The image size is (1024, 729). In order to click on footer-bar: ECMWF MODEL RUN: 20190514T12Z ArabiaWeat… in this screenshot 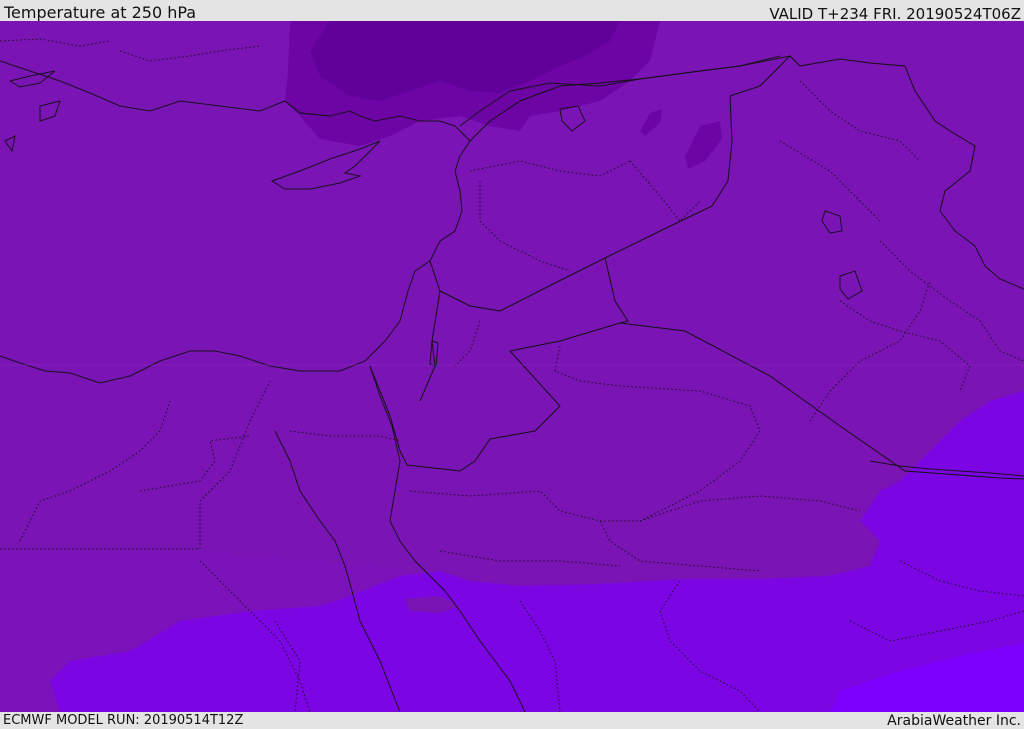, I will do `click(512, 720)`.